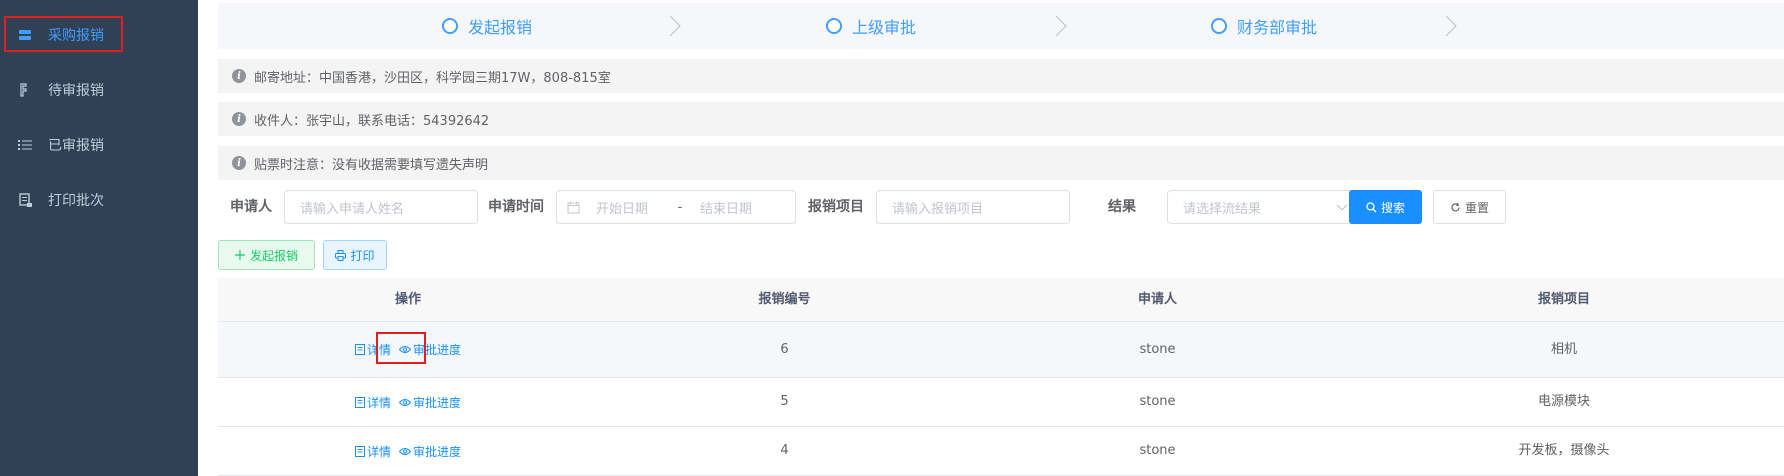 This screenshot has width=1784, height=476. What do you see at coordinates (573, 207) in the screenshot?
I see `calendar-icon` at bounding box center [573, 207].